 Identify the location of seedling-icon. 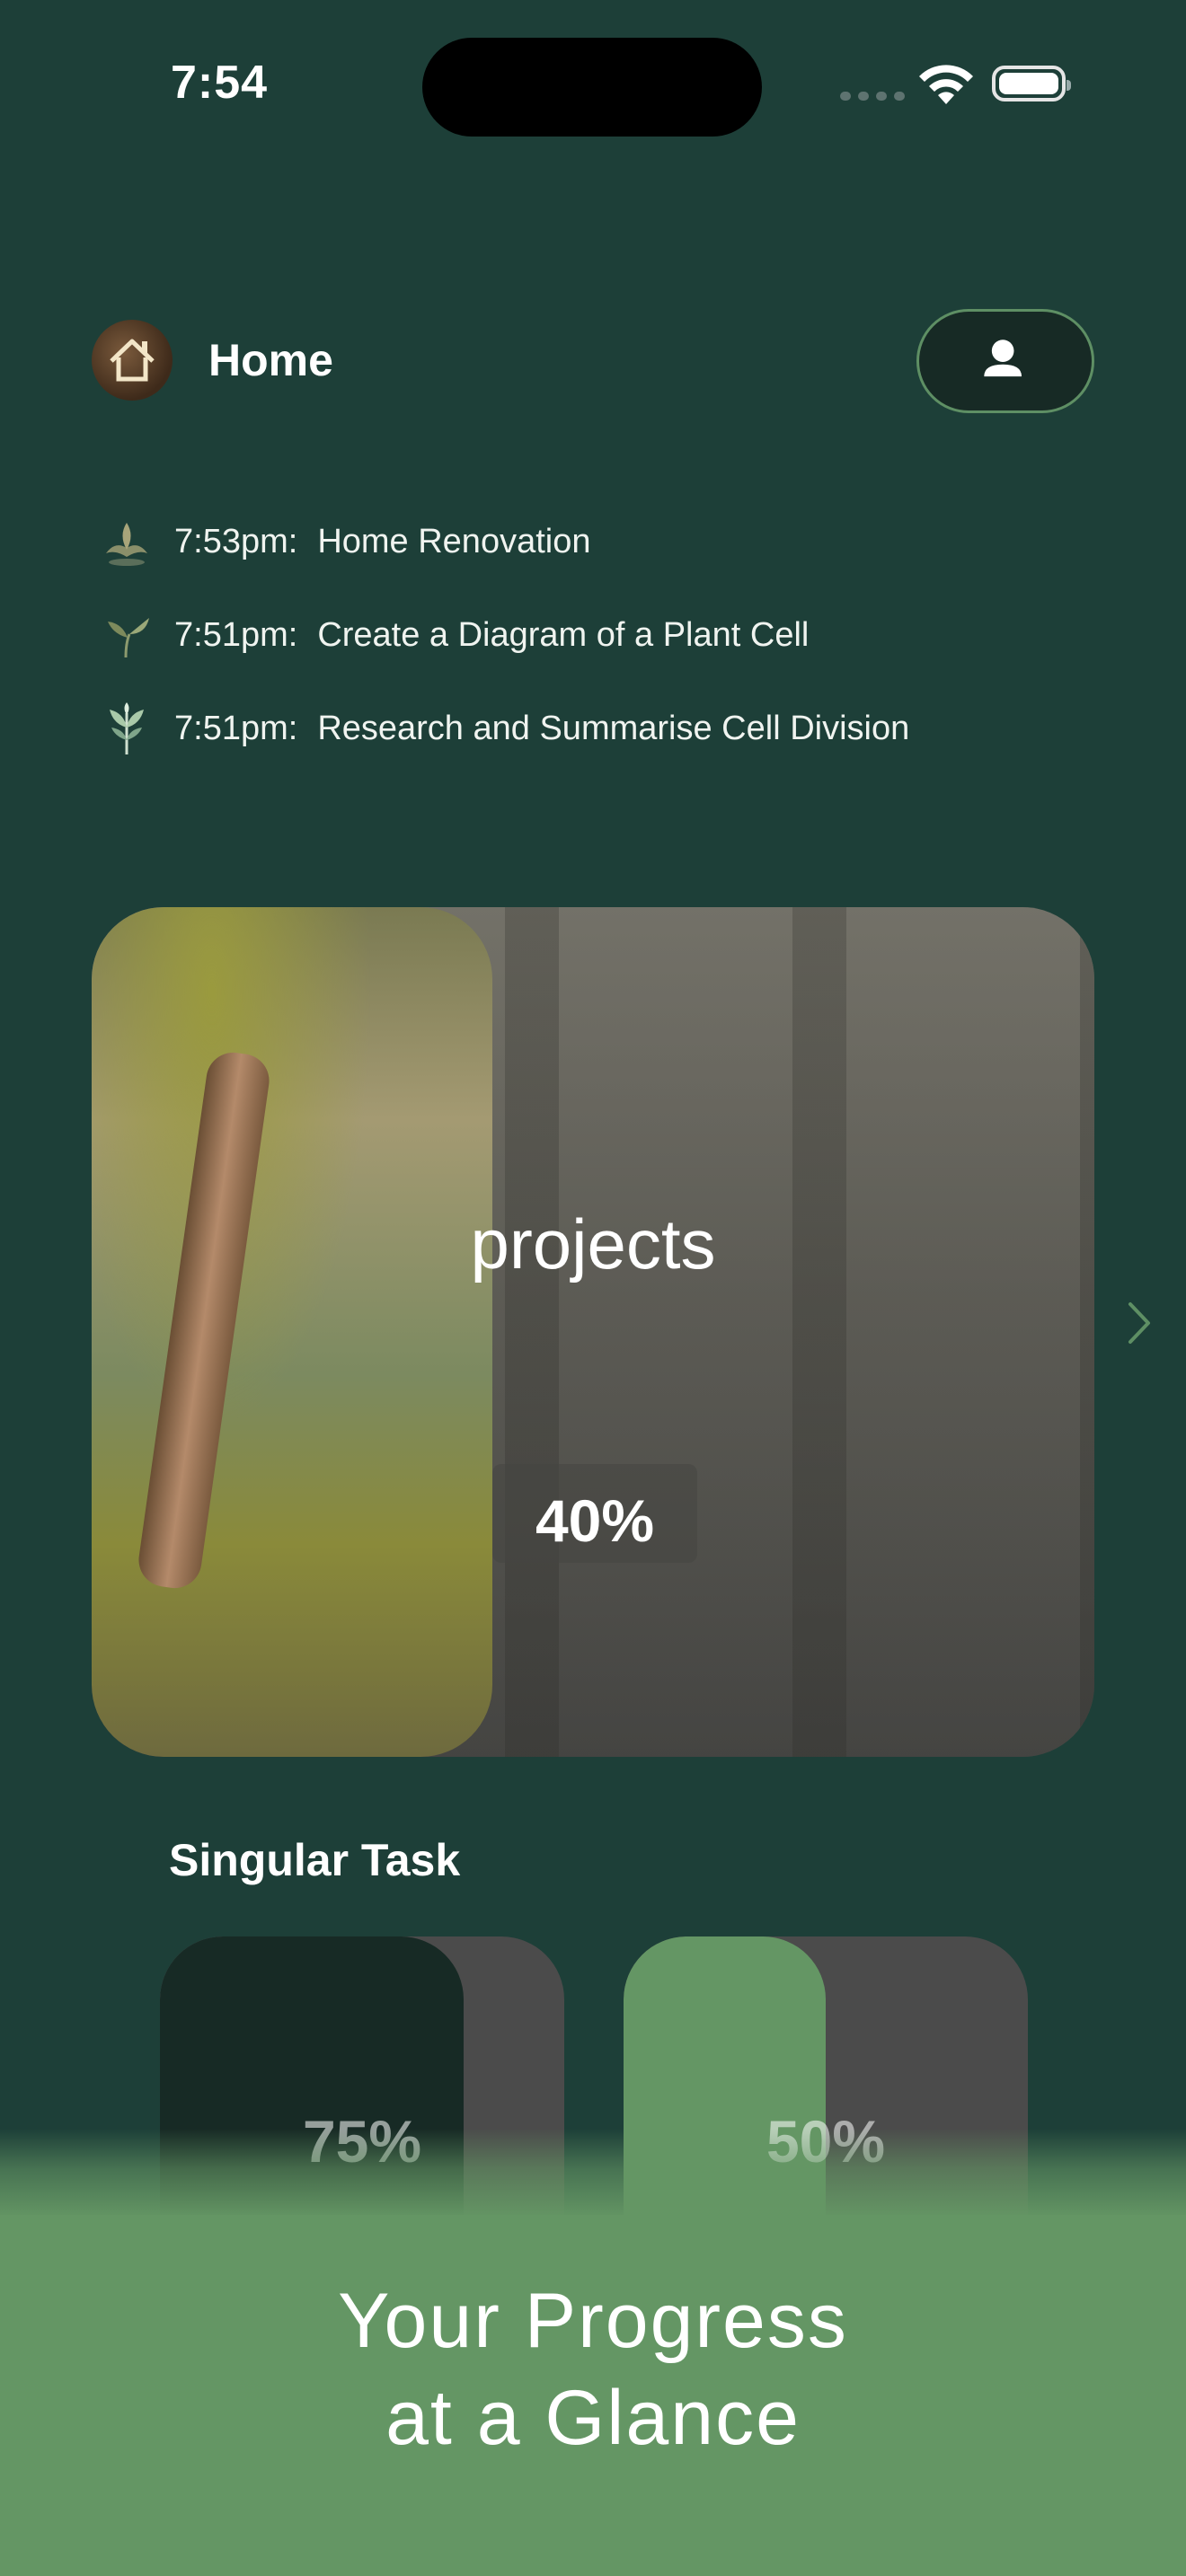
(126, 544).